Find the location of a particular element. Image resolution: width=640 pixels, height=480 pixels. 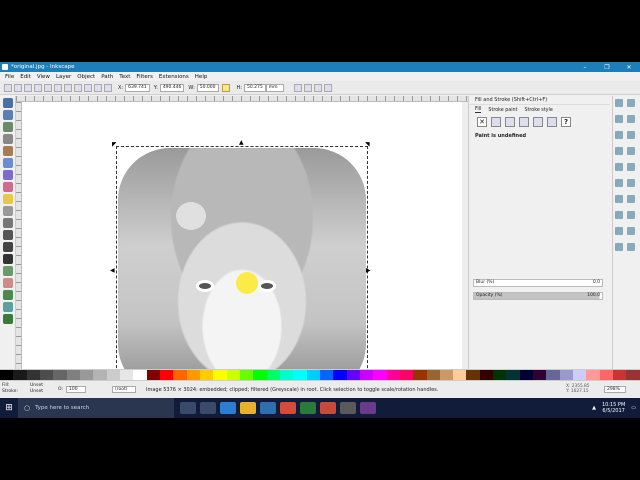

tab-stroke-style: Stroke style is located at coordinates (538, 110).